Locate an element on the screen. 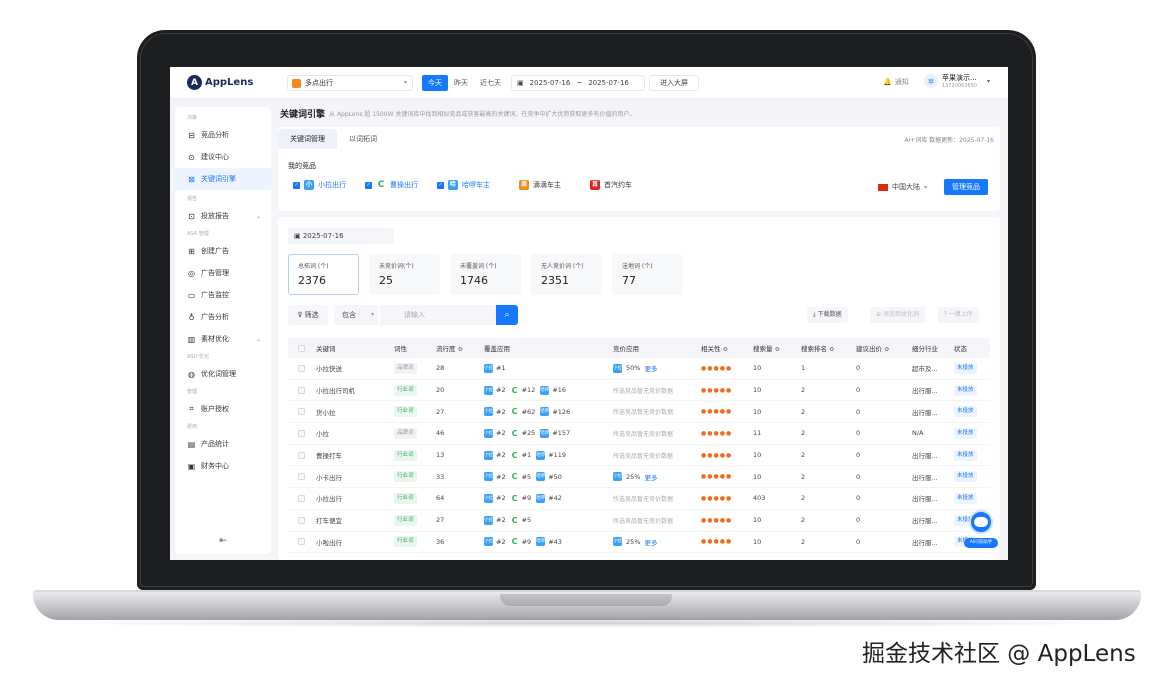  sidebar-item-optimize-words: ◍ 优化词管理 is located at coordinates (223, 374).